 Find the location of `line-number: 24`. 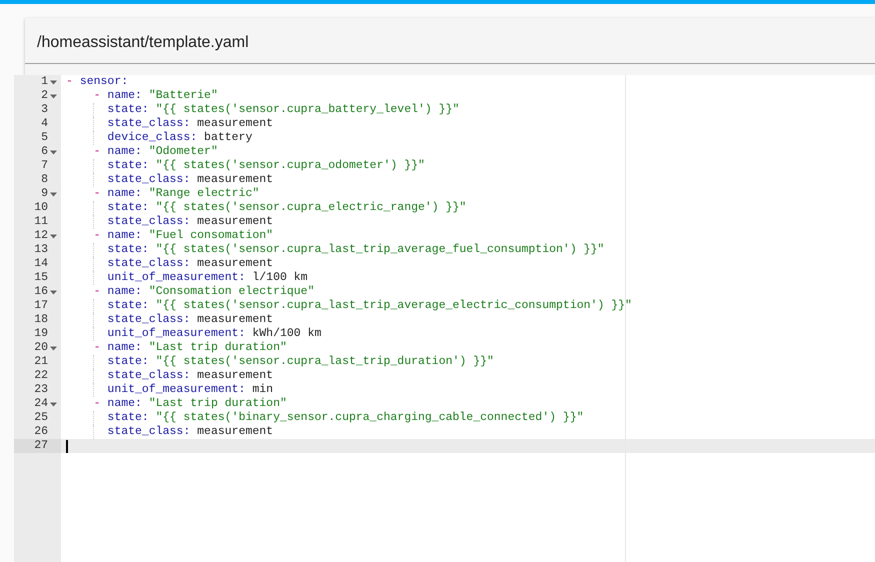

line-number: 24 is located at coordinates (41, 404).